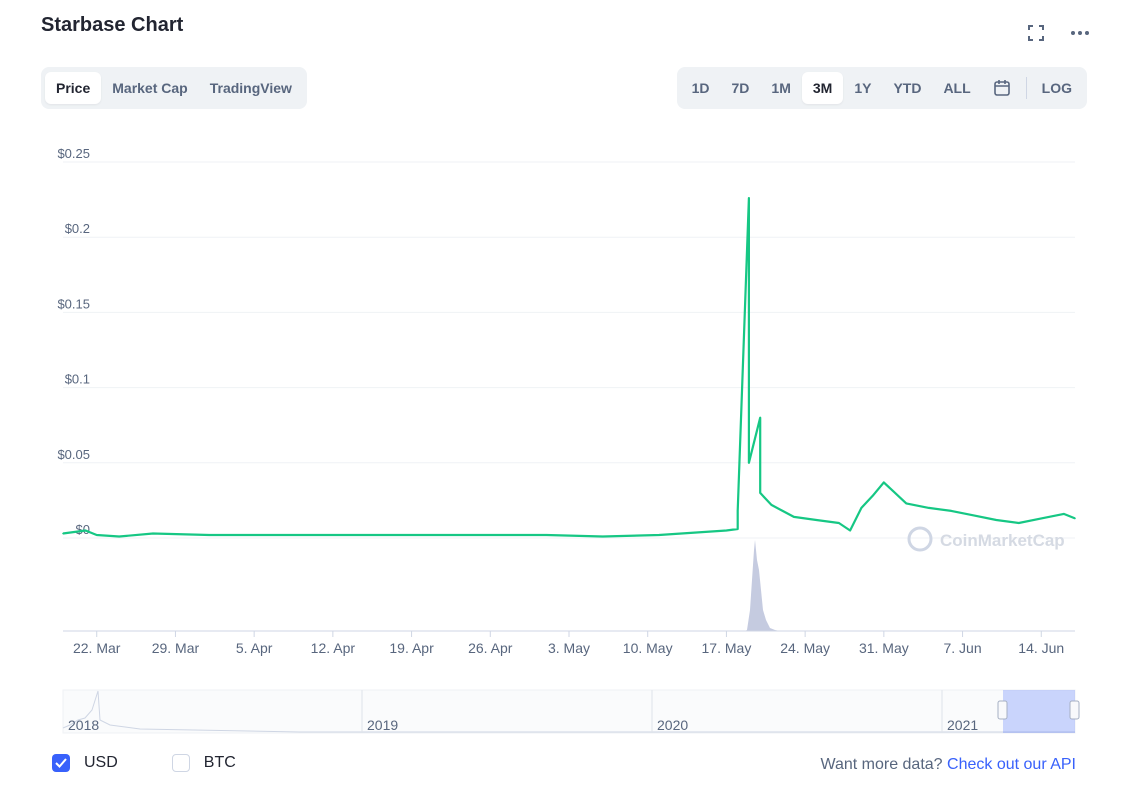  Describe the element at coordinates (648, 648) in the screenshot. I see `x-tick-label: 10. May` at that location.